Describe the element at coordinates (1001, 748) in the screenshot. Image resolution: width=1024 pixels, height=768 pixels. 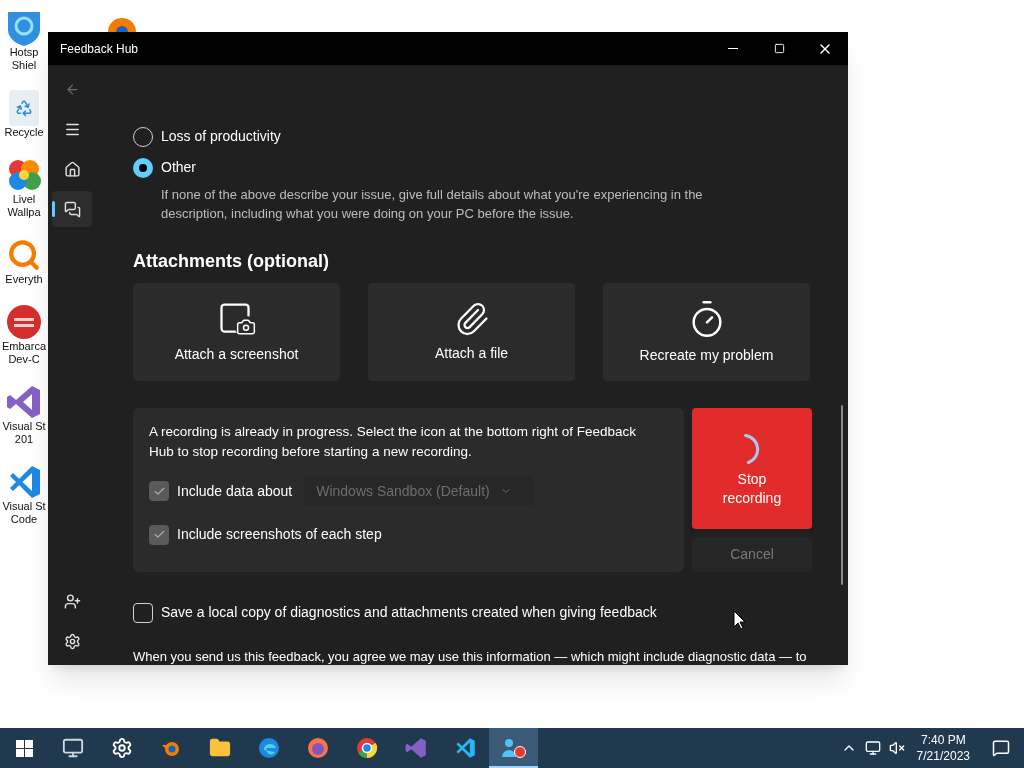
I see `notifications-icon` at that location.